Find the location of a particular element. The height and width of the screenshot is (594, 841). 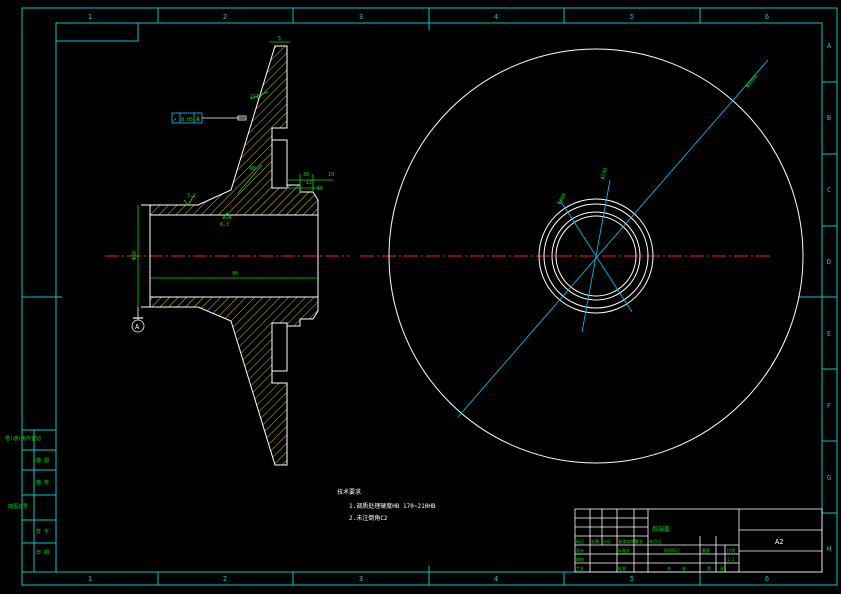

tb-cell: 签名 is located at coordinates (639, 541).